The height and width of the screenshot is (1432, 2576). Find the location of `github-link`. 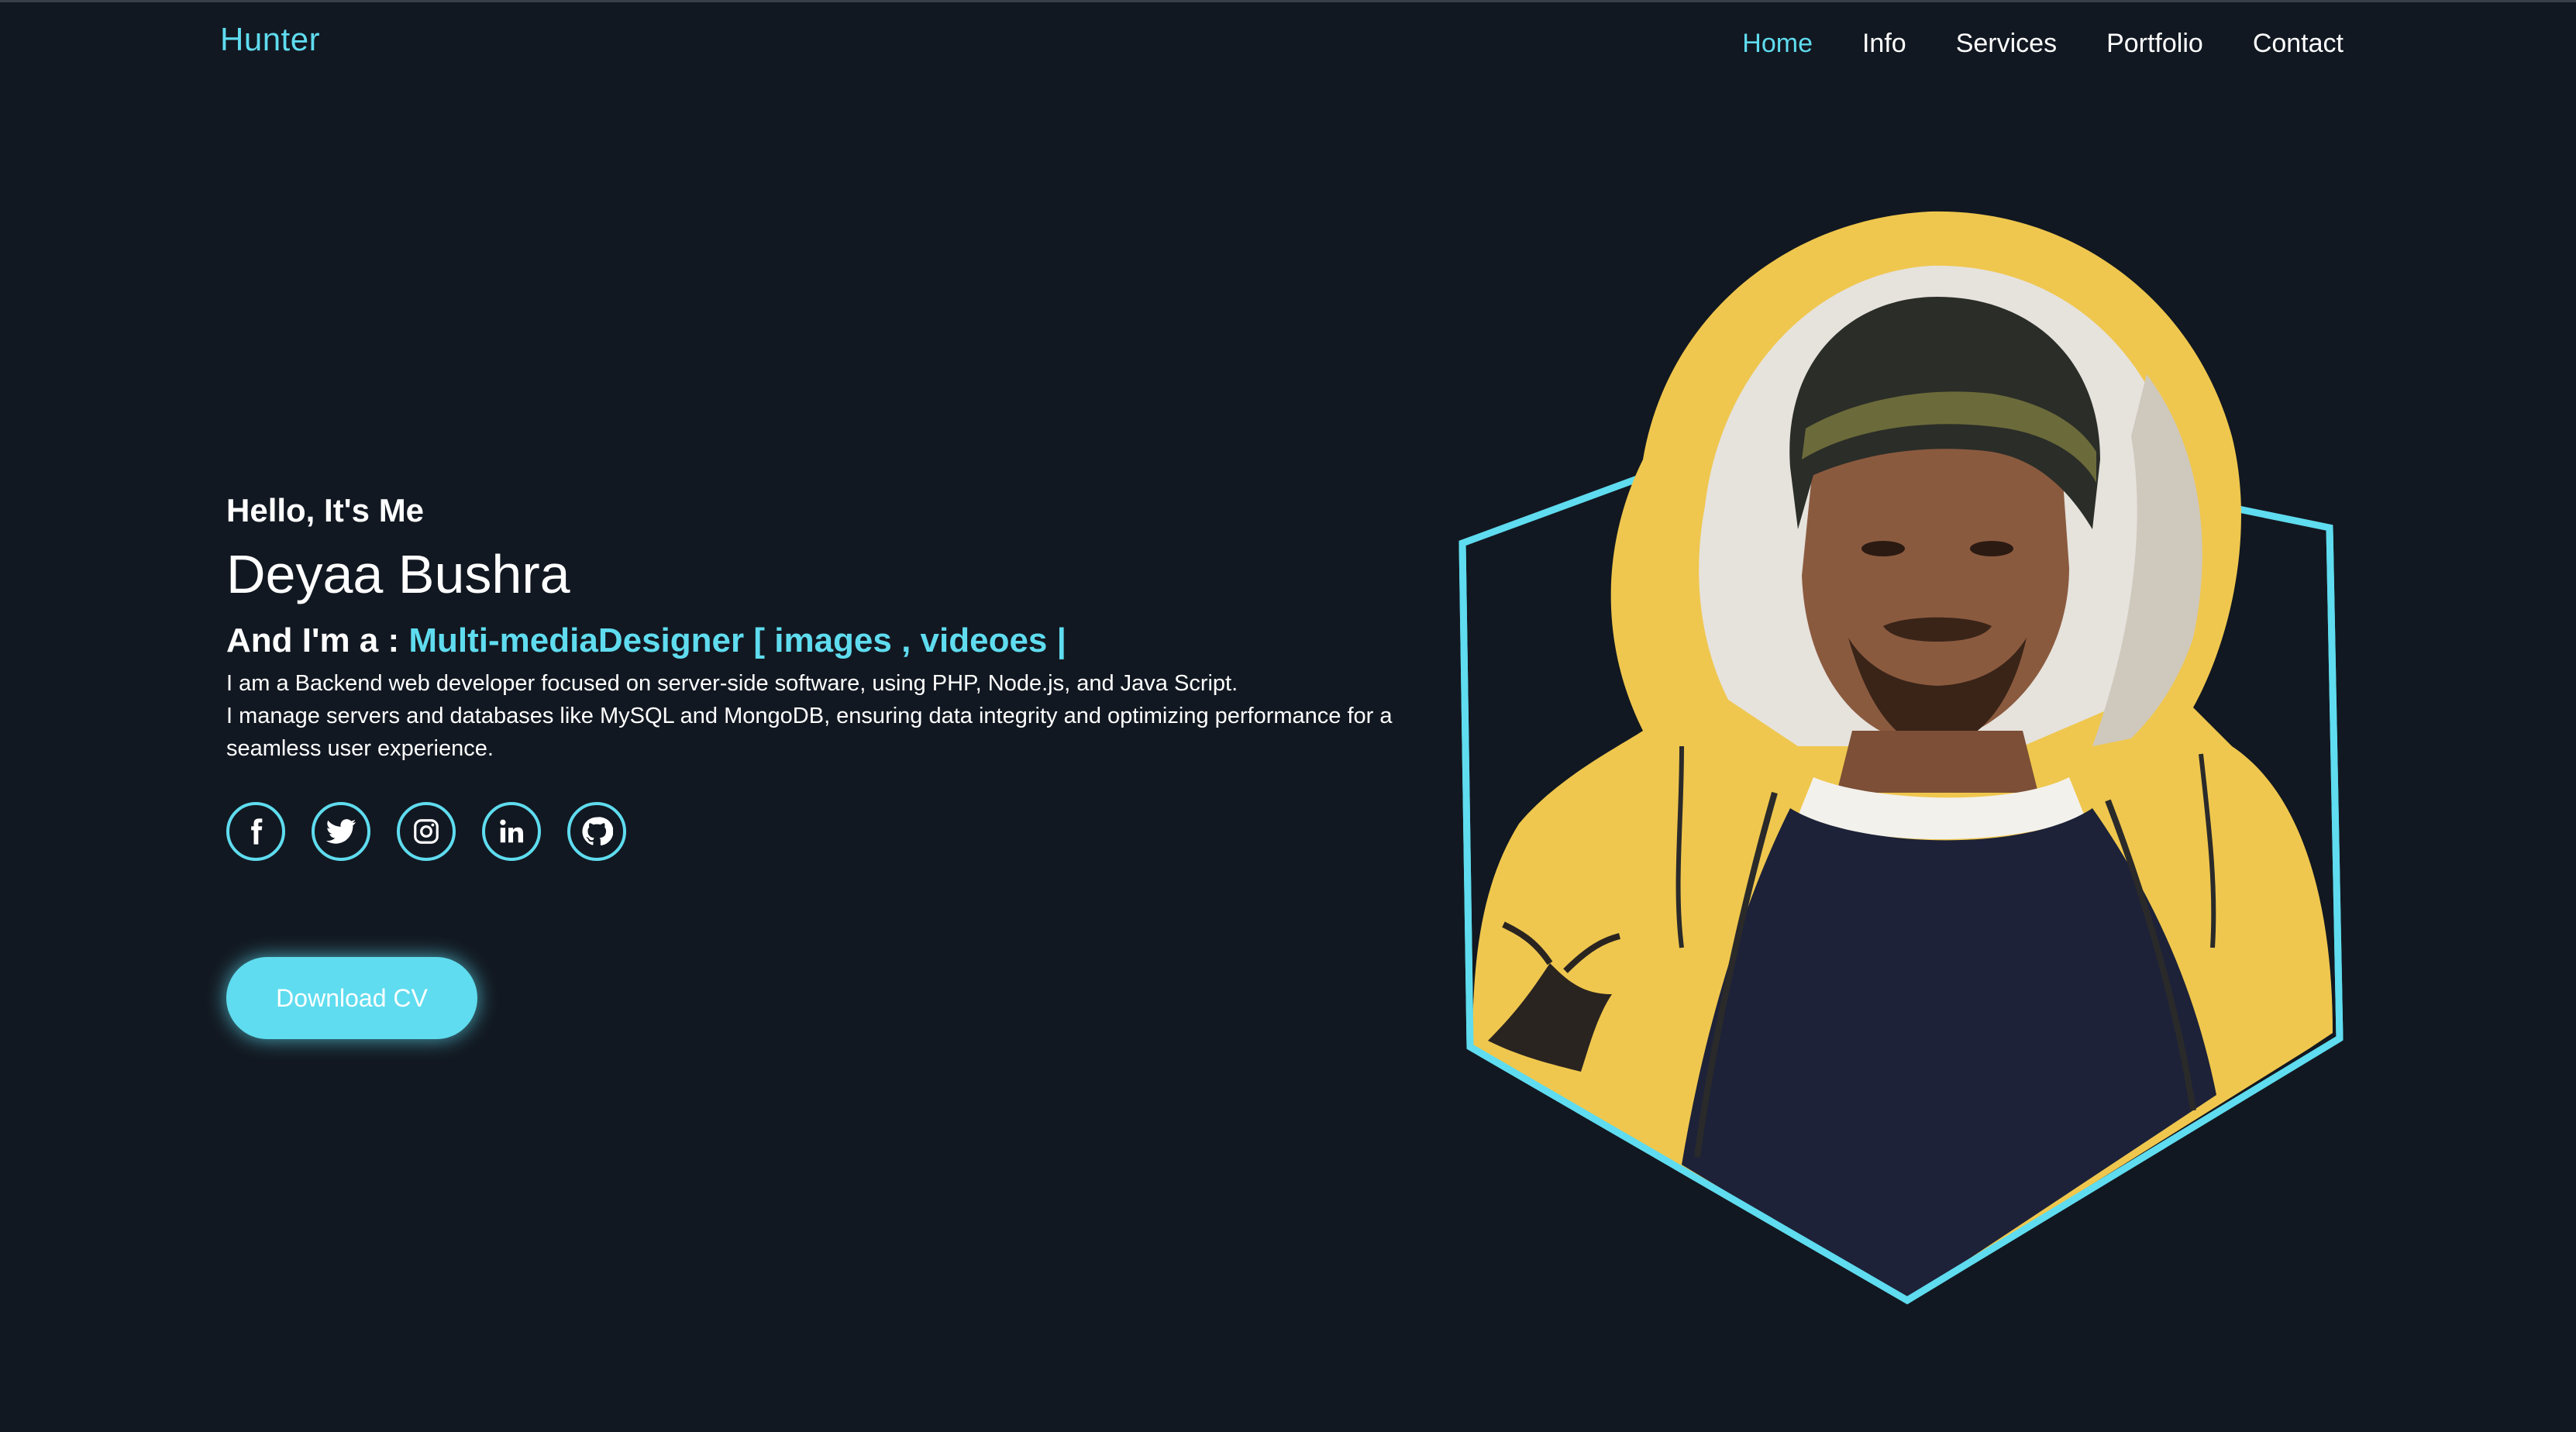

github-link is located at coordinates (596, 831).